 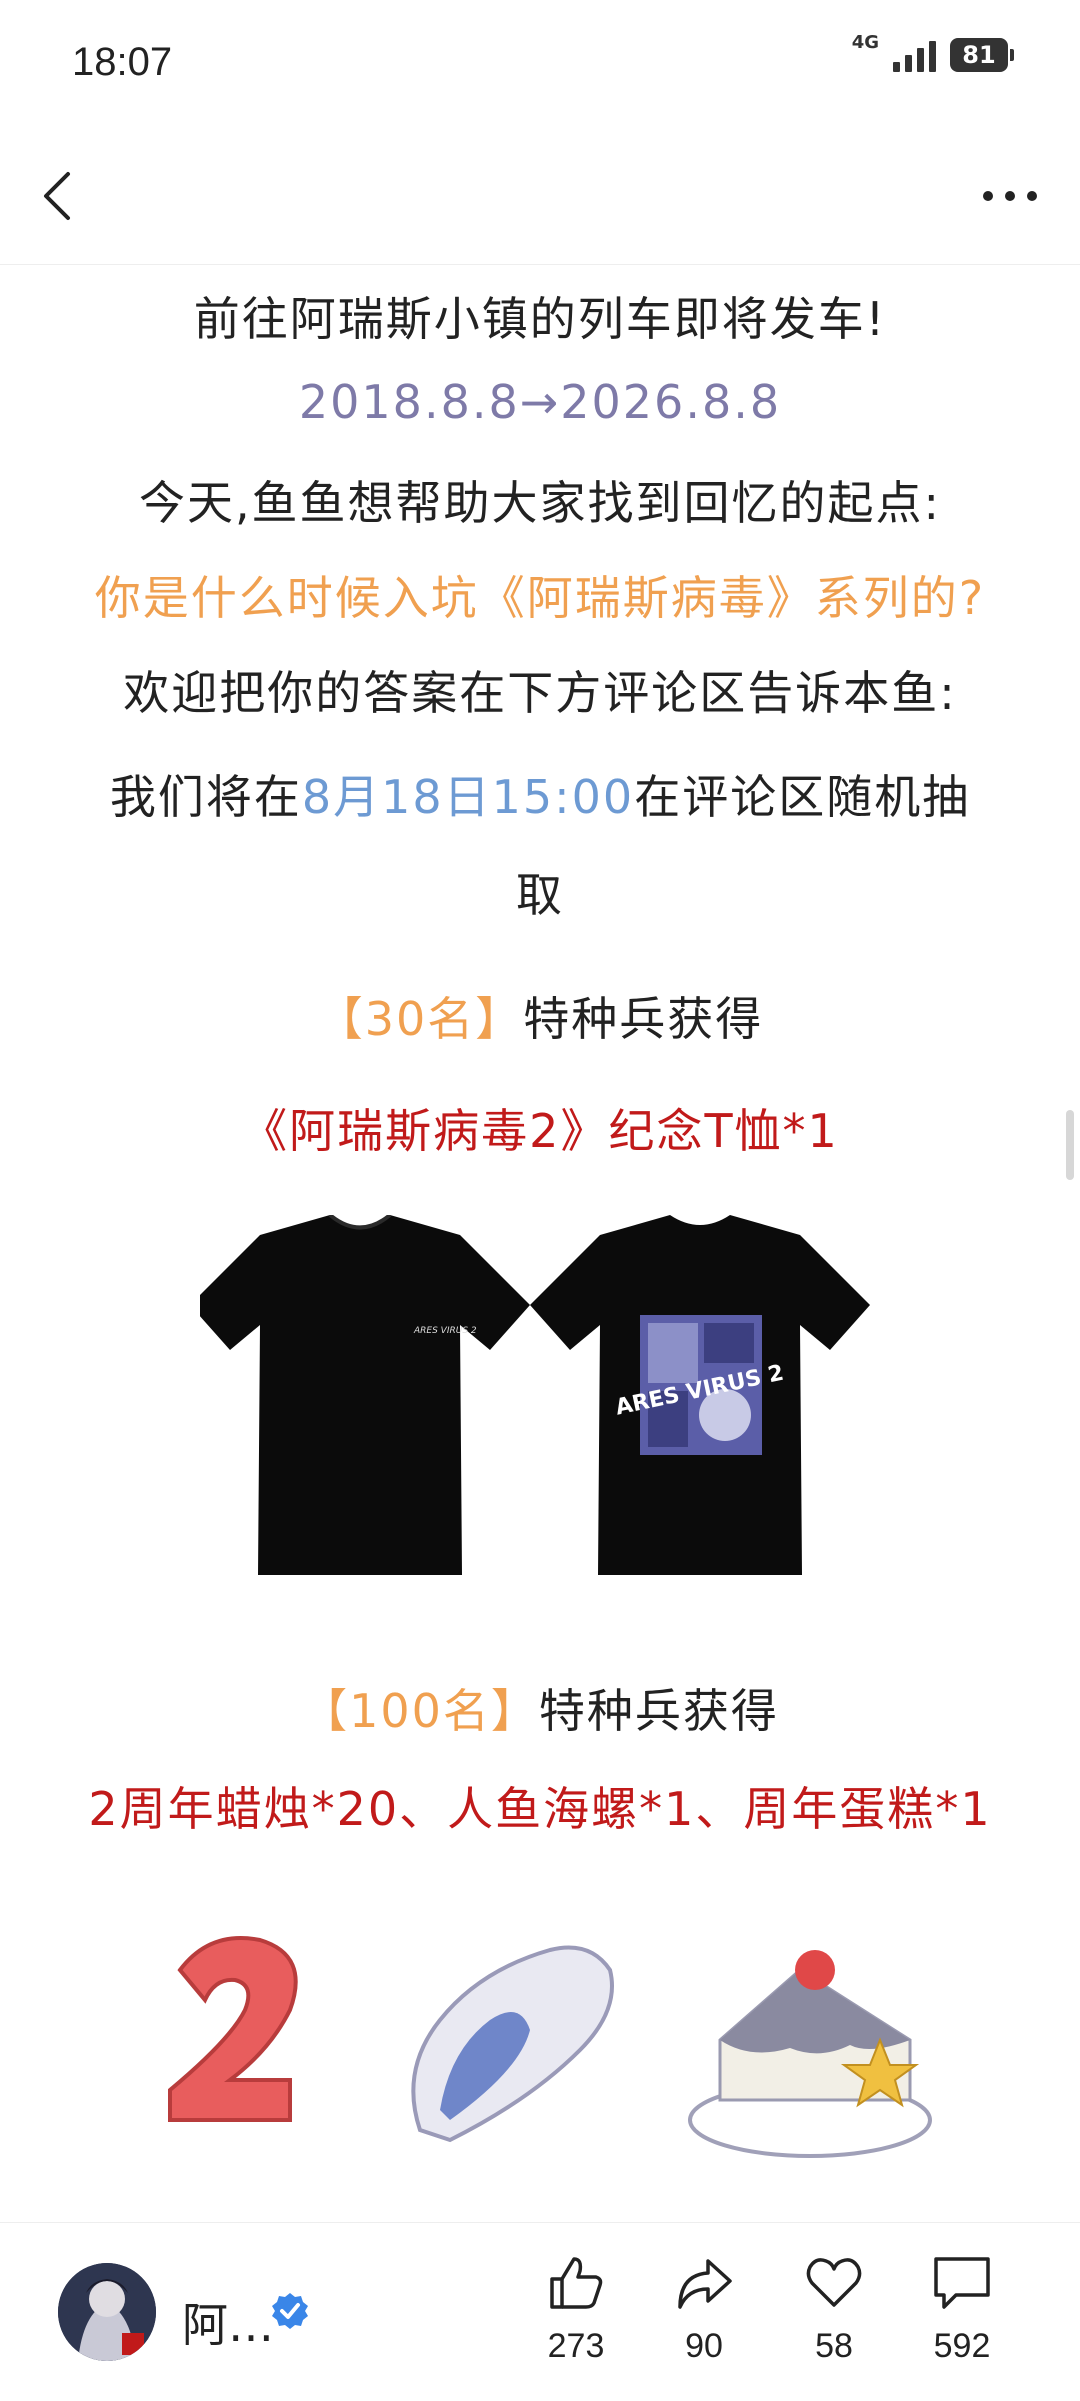 What do you see at coordinates (540, 1131) in the screenshot?
I see `prize1-item: 《阿瑞斯病毒2》纪念T恤*1` at bounding box center [540, 1131].